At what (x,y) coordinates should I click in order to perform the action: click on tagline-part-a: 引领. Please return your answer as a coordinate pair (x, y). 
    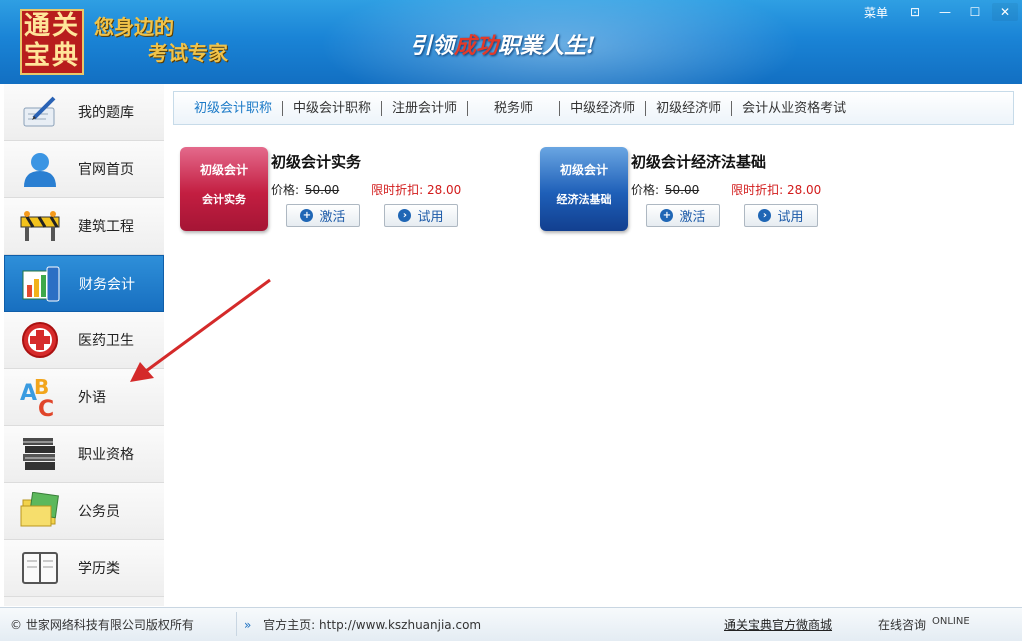
    Looking at the image, I should click on (432, 46).